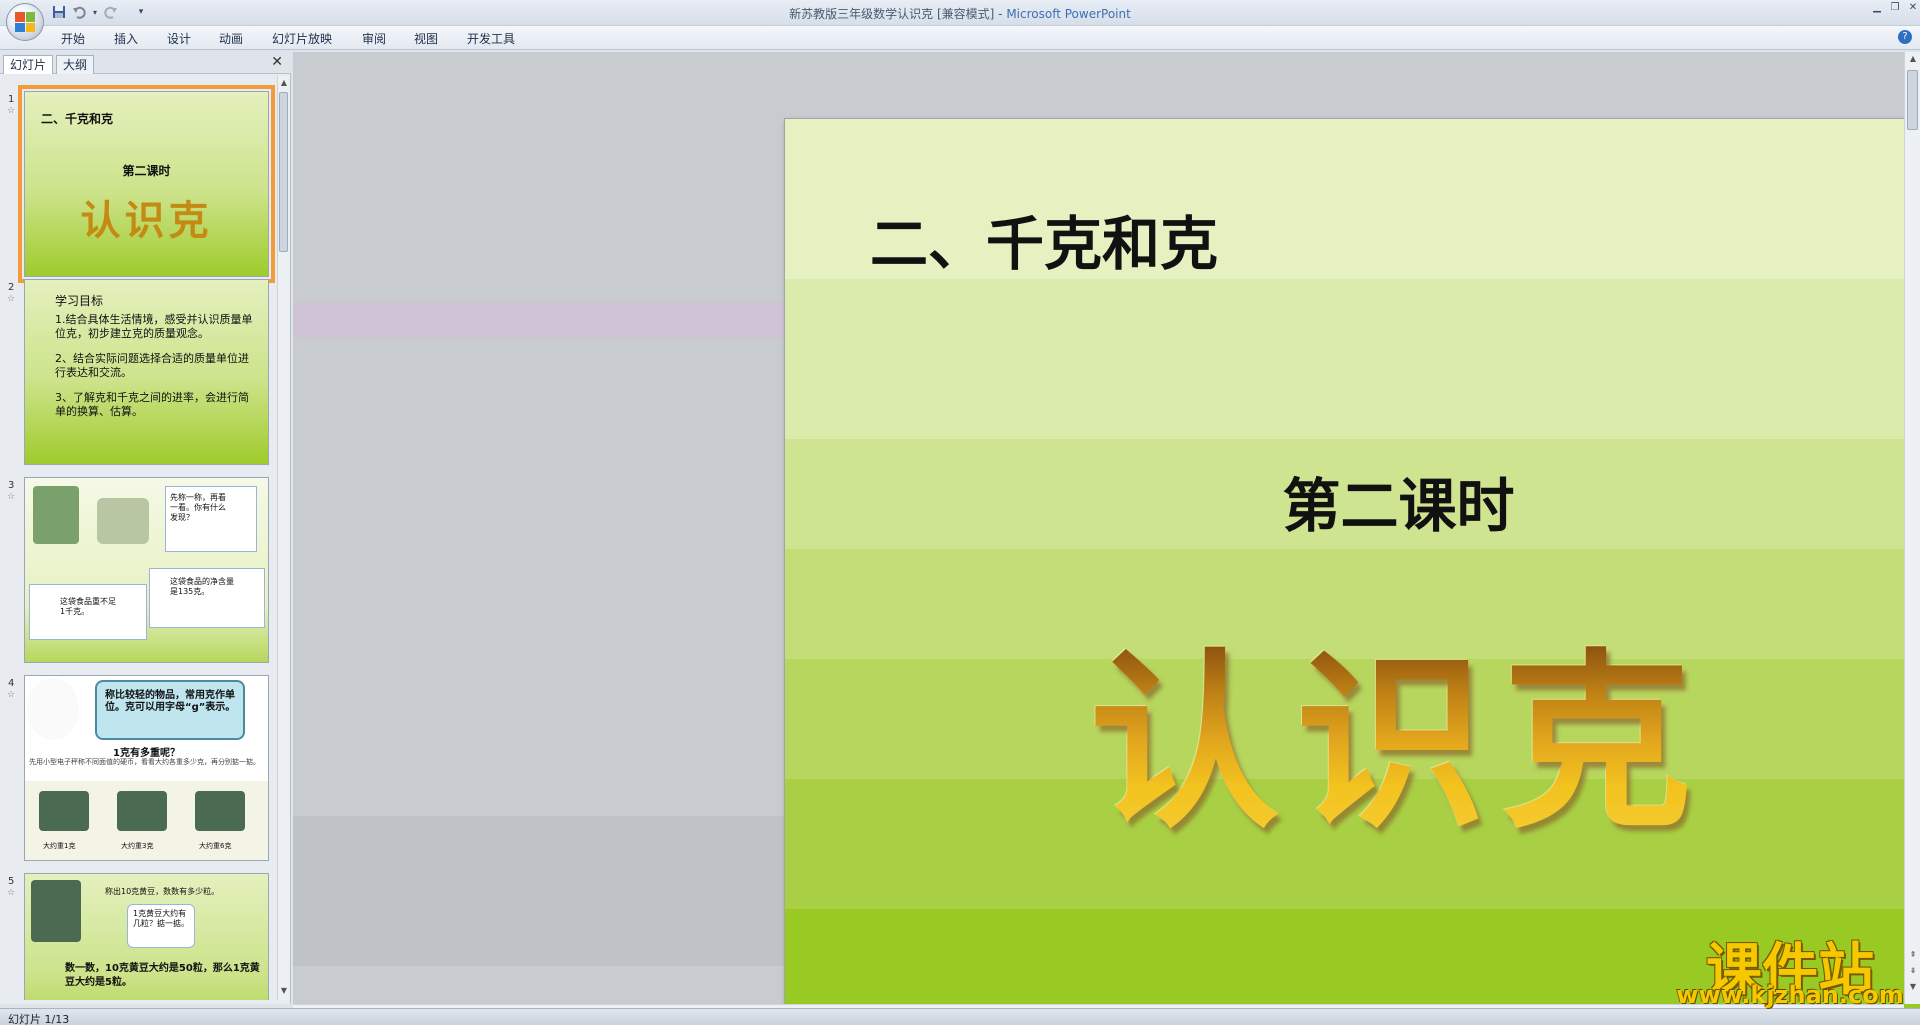 Image resolution: width=1920 pixels, height=1025 pixels. What do you see at coordinates (11, 287) in the screenshot?
I see `slide-number: 2` at bounding box center [11, 287].